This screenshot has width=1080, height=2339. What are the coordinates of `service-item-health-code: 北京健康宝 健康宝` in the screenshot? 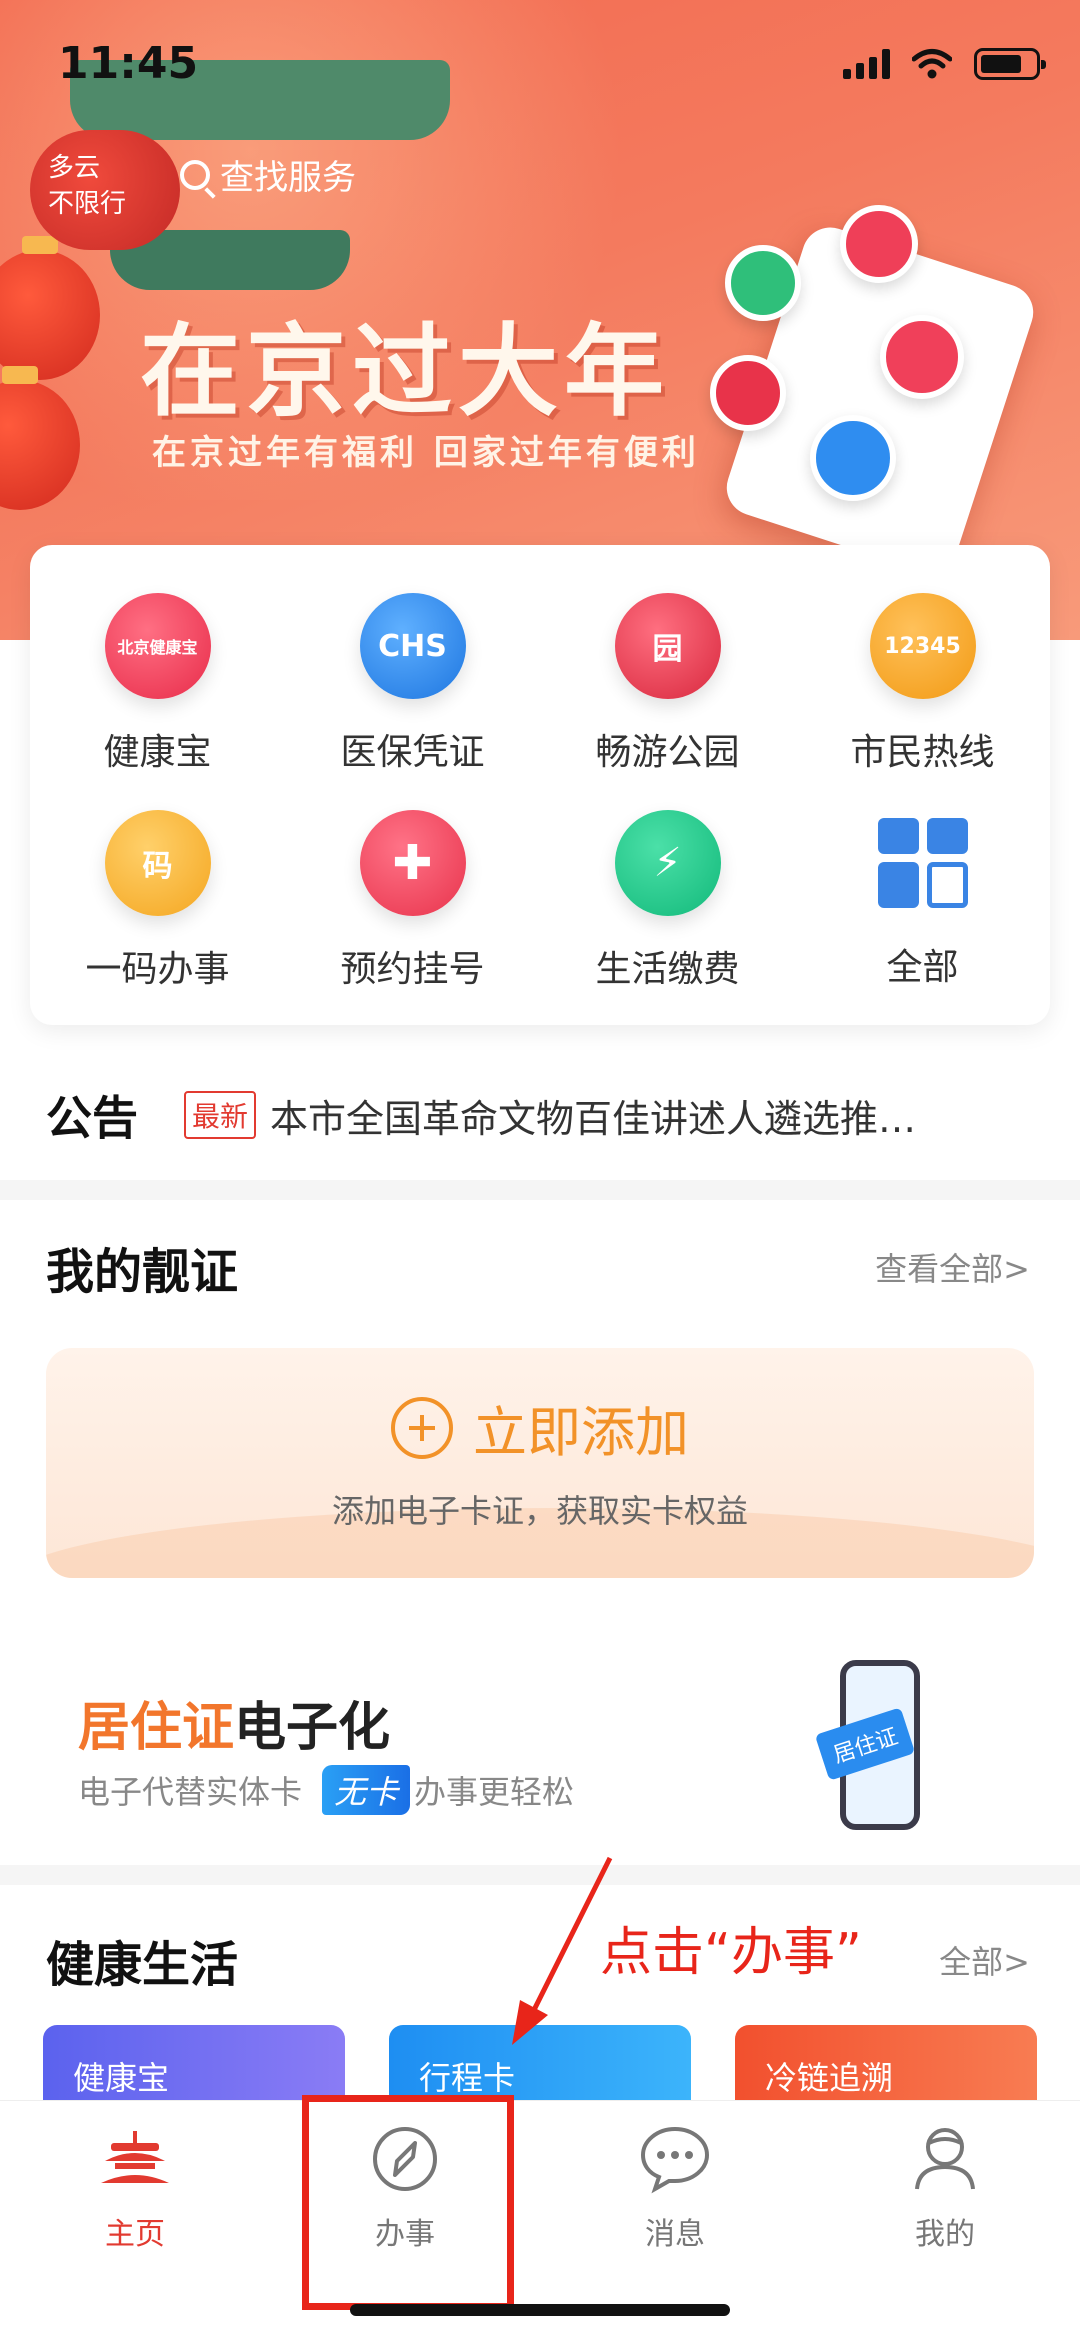 It's located at (157, 693).